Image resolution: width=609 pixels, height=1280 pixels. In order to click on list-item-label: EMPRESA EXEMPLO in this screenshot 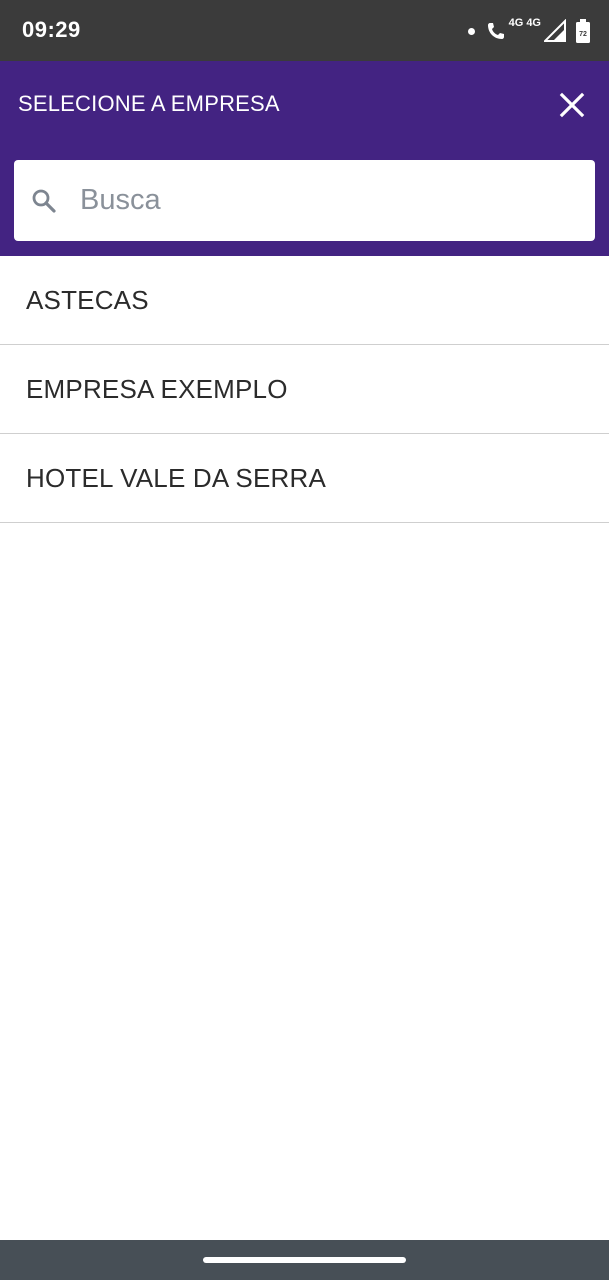, I will do `click(157, 388)`.